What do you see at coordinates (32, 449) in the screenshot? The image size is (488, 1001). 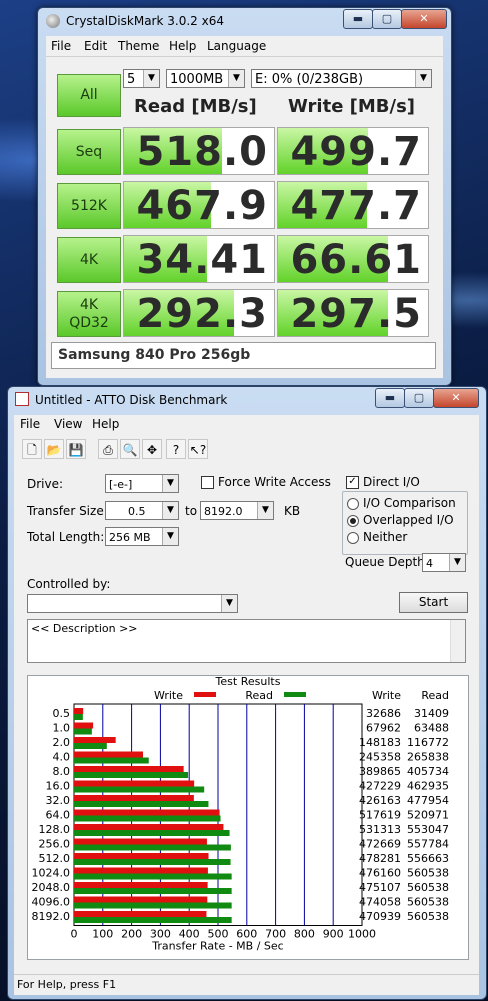 I see `new-file-icon: 🗋` at bounding box center [32, 449].